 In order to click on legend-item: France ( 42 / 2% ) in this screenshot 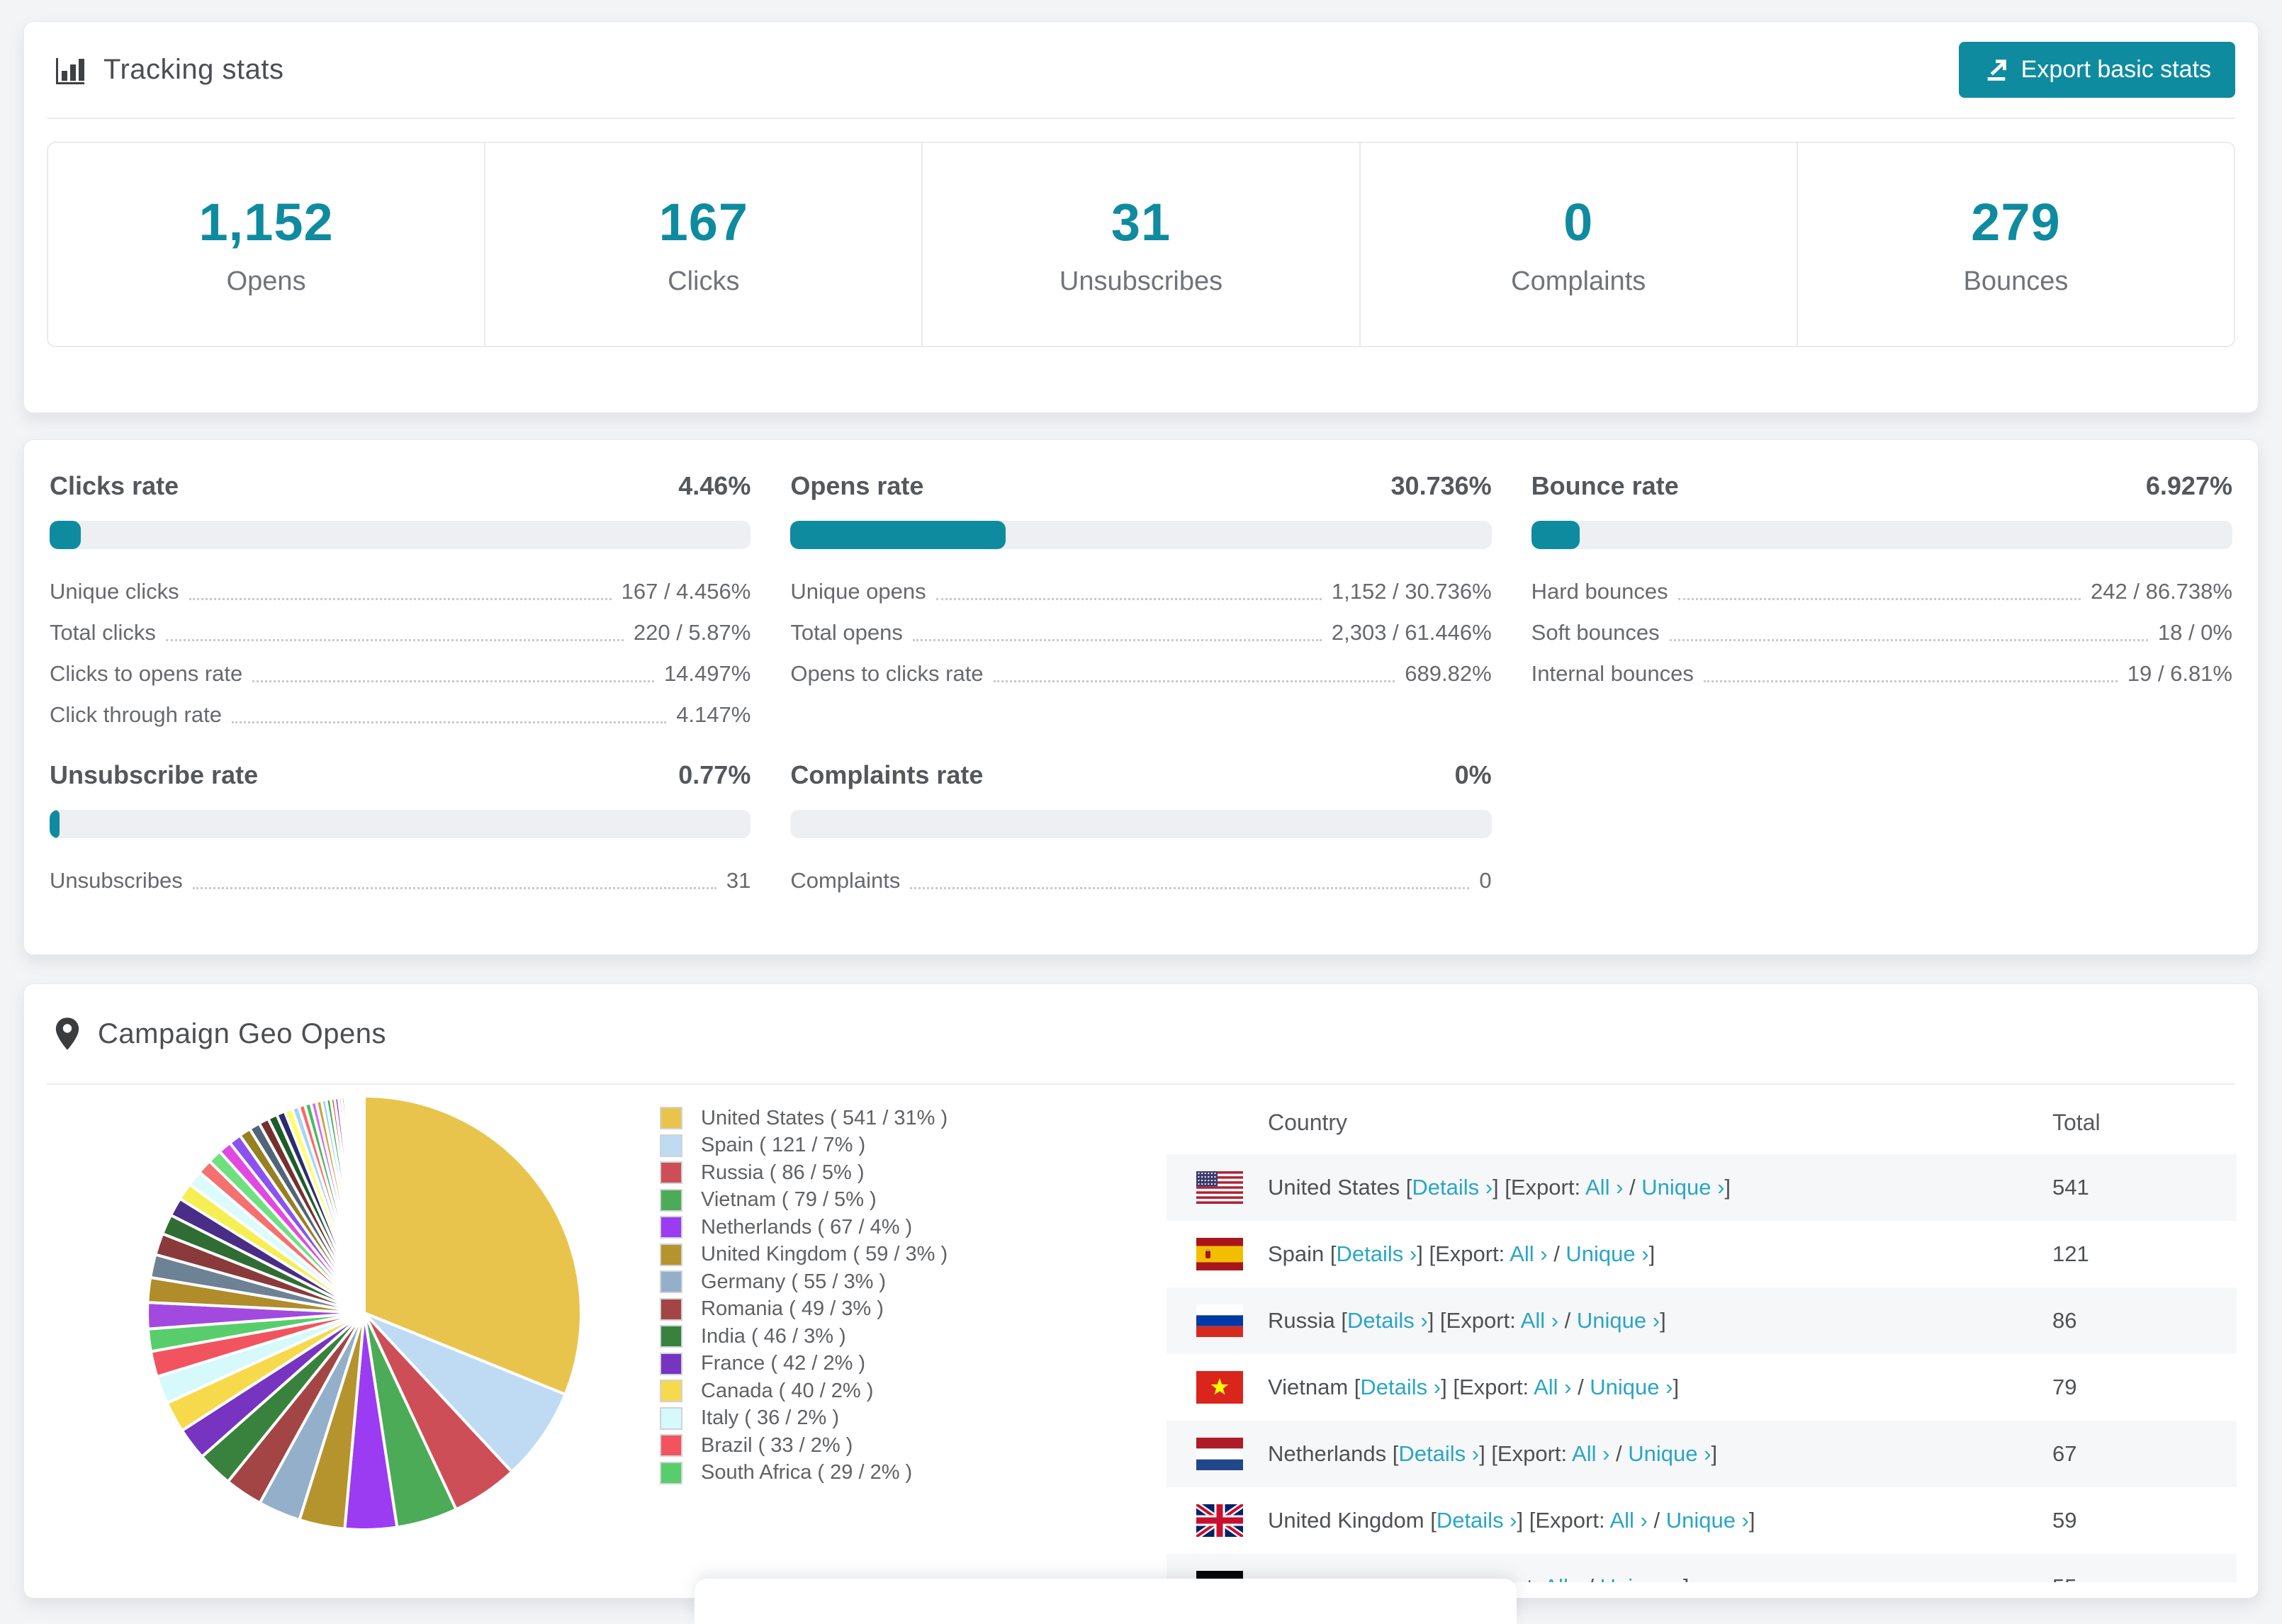, I will do `click(804, 1364)`.